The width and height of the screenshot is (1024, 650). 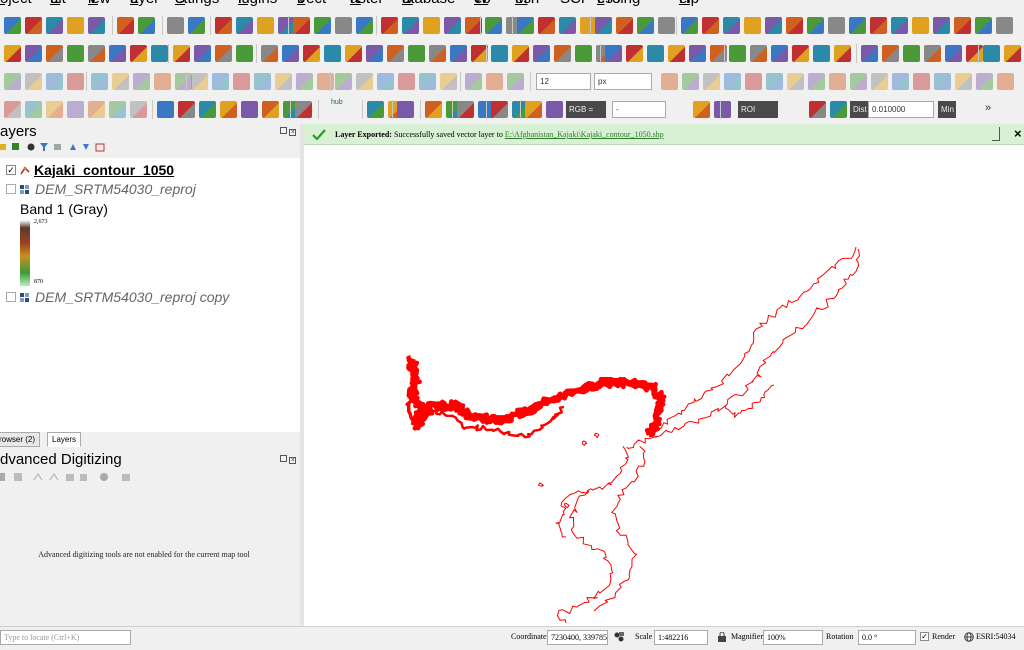 What do you see at coordinates (887, 637) in the screenshot?
I see `rotation-field: 0.0 °` at bounding box center [887, 637].